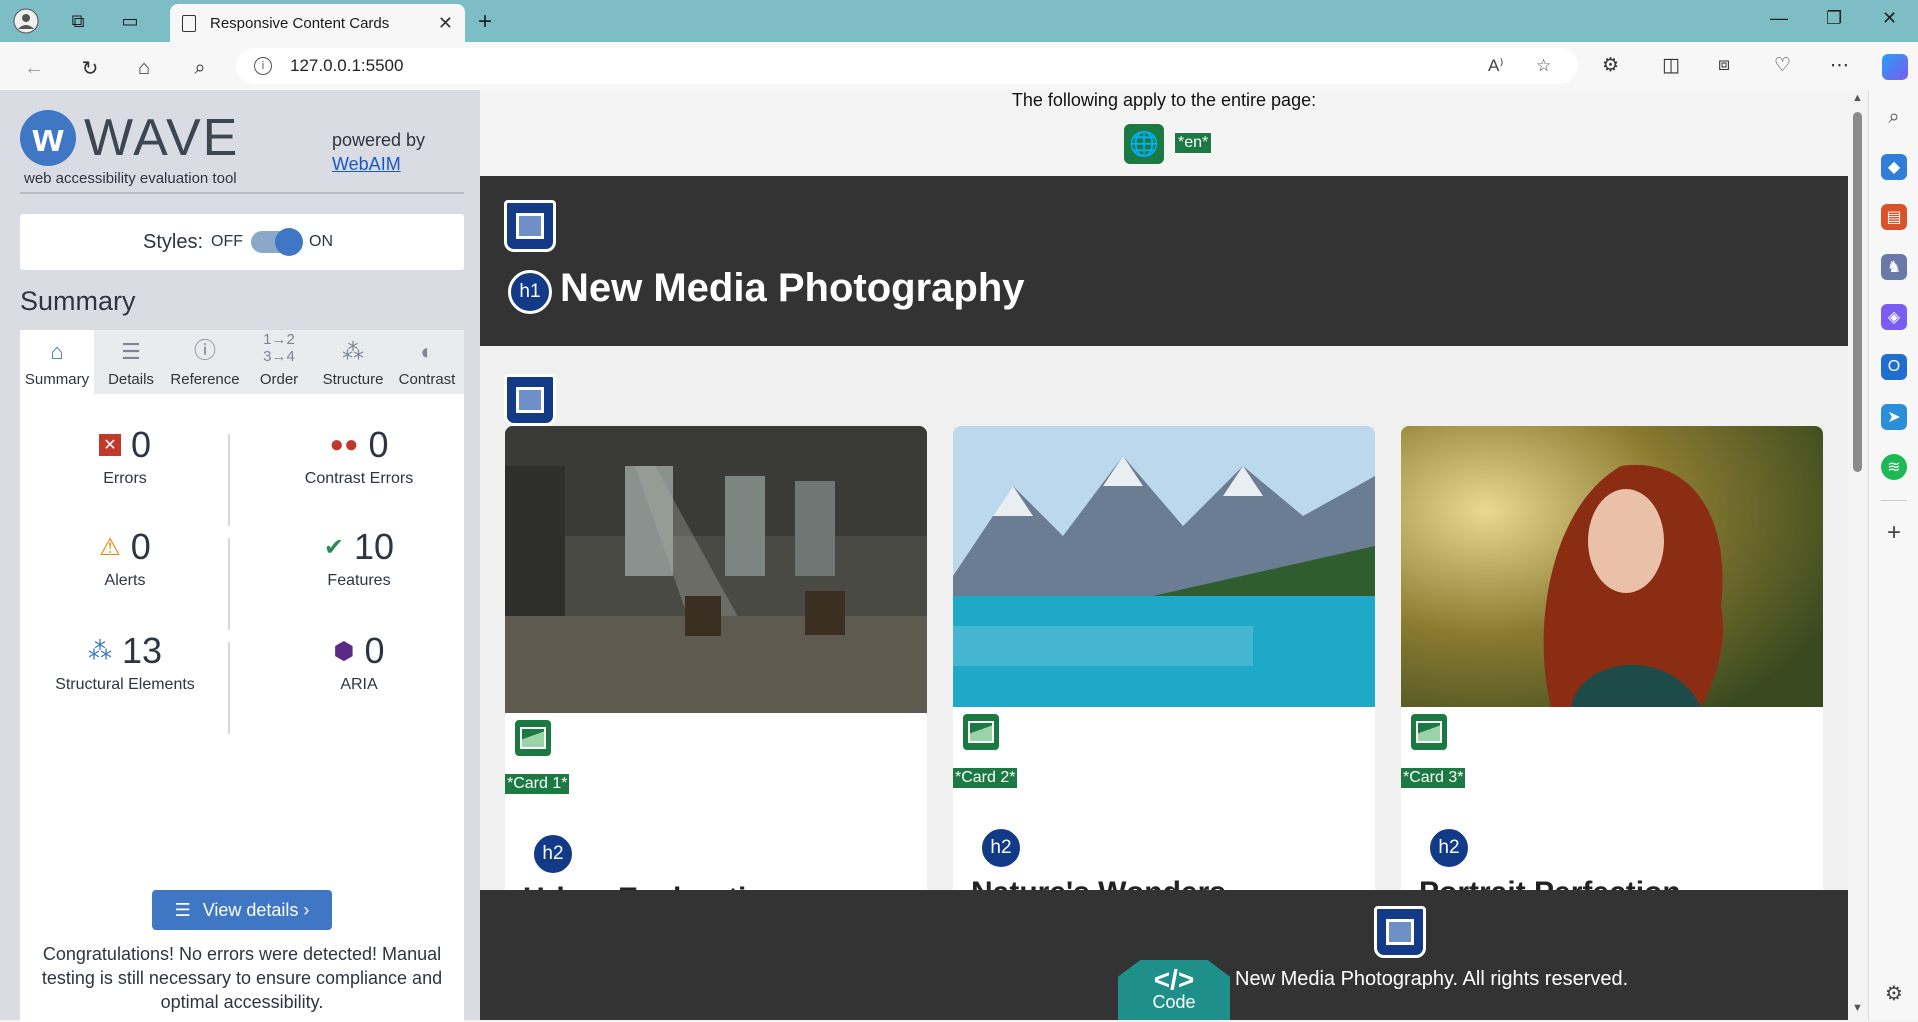 This screenshot has height=1022, width=1918. Describe the element at coordinates (34, 68) in the screenshot. I see `back-icon: ←` at that location.